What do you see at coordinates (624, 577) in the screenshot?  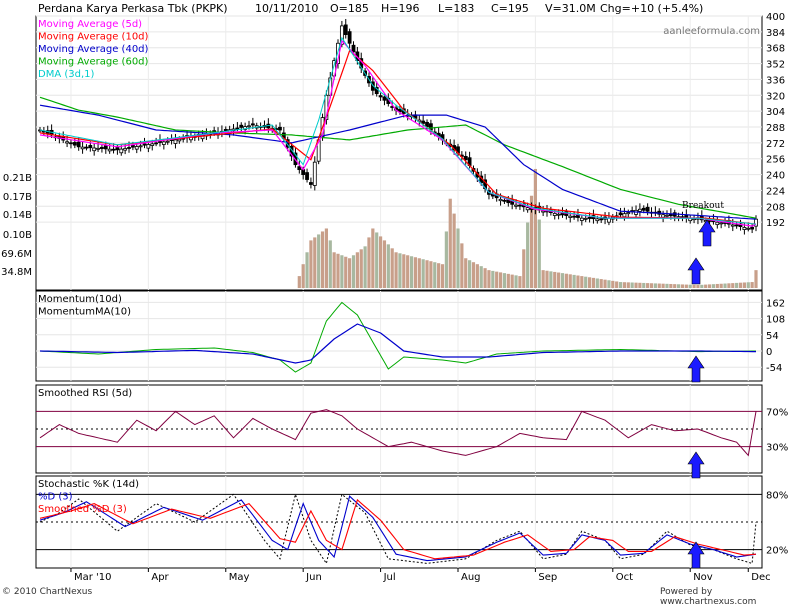 I see `x-axis-label: Oct` at bounding box center [624, 577].